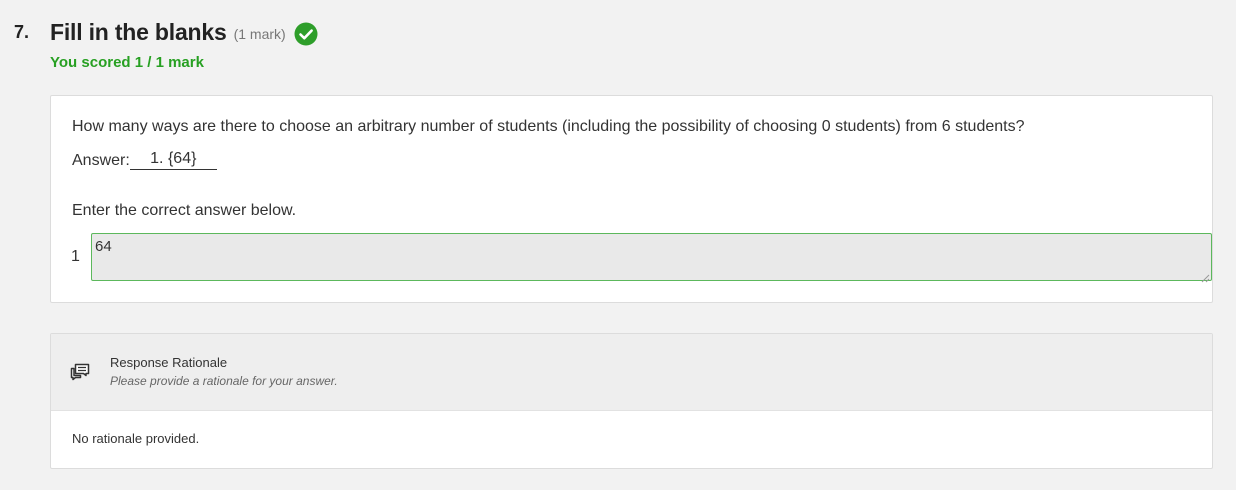  I want to click on rationale-body: No rationale provided., so click(136, 438).